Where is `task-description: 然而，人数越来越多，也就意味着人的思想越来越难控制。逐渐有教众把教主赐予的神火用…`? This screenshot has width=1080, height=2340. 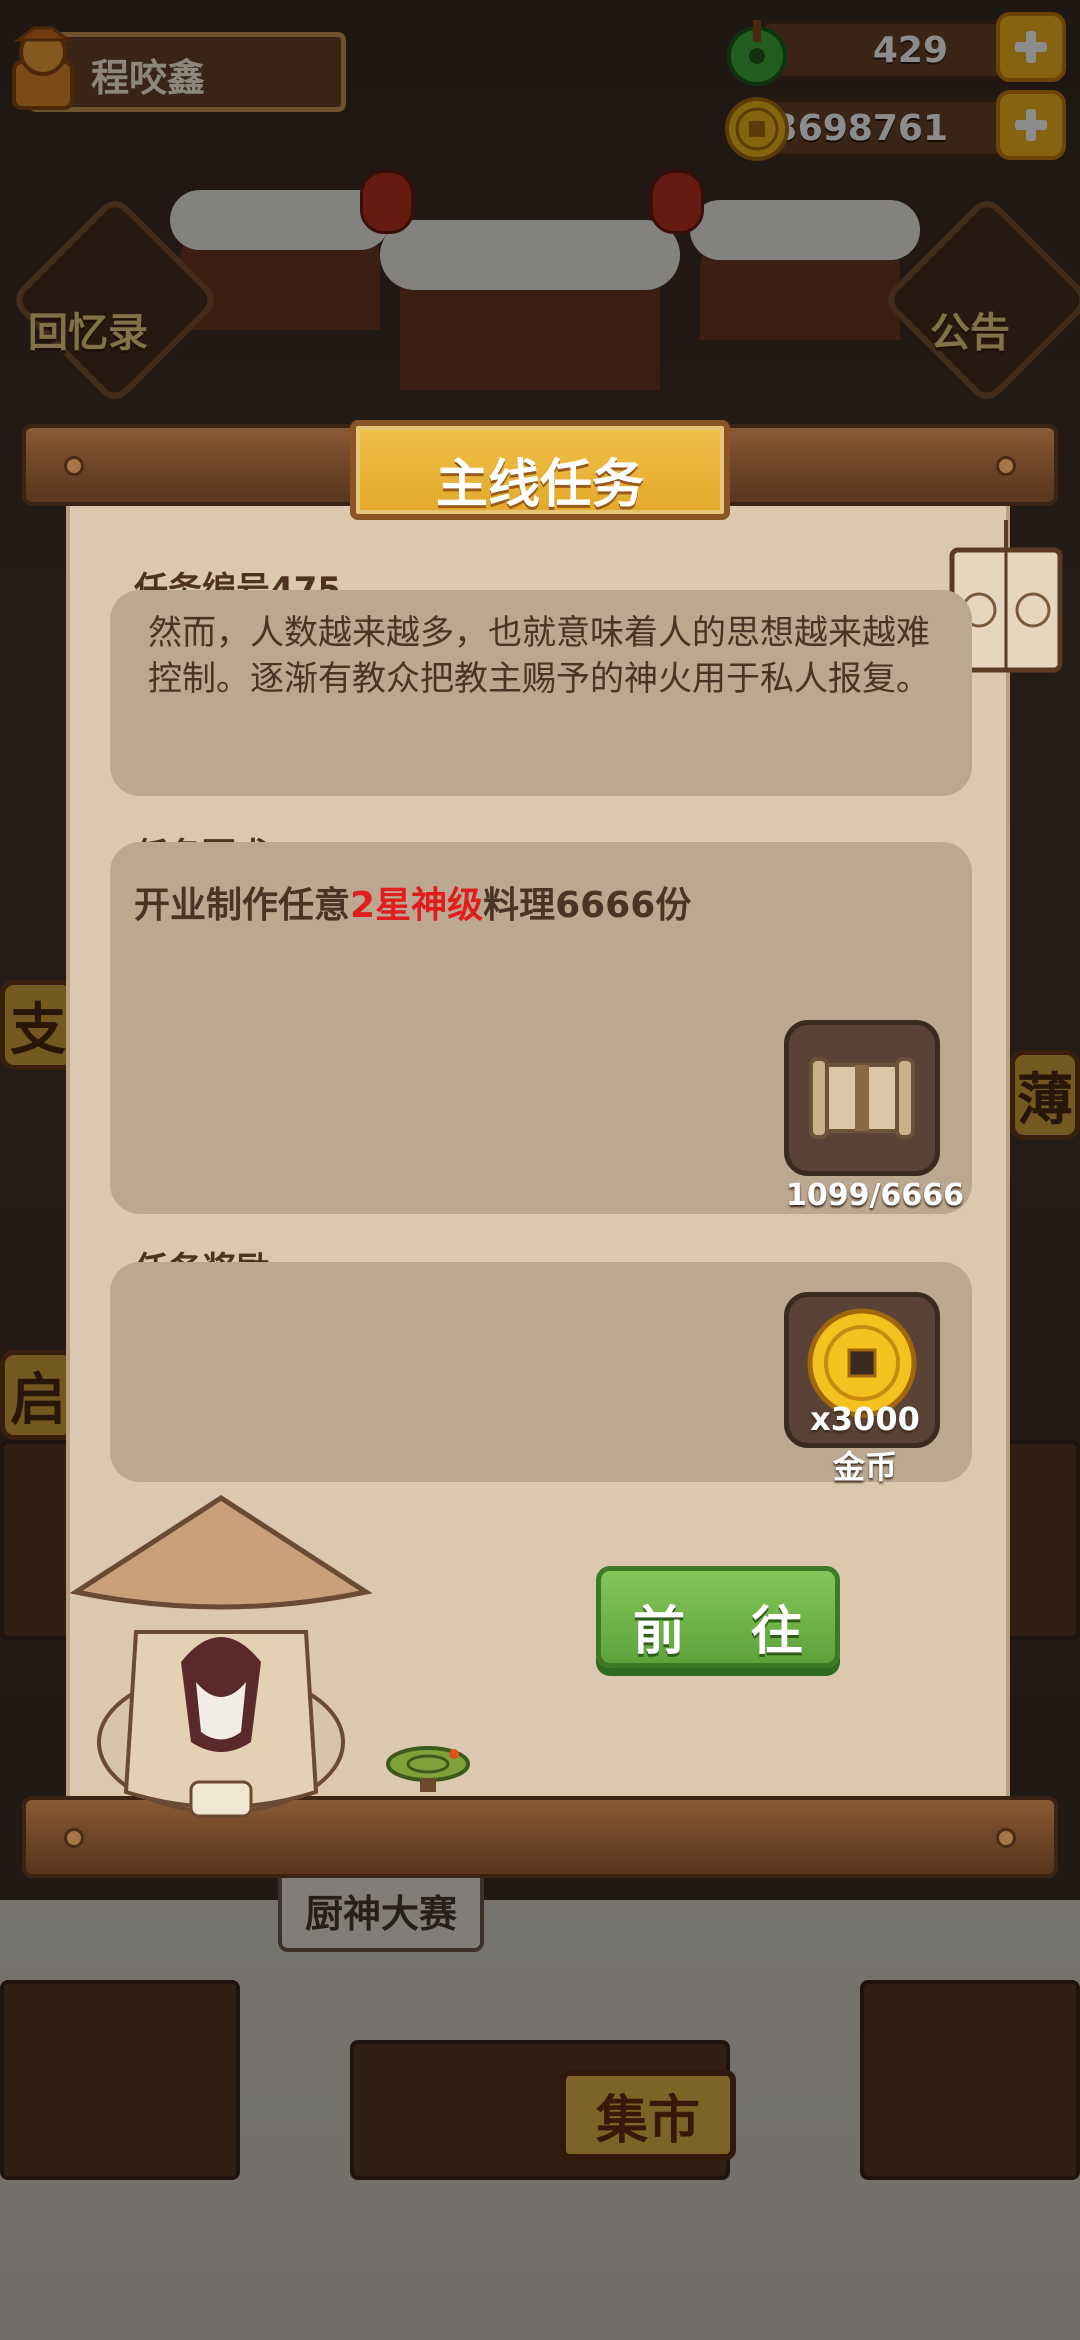
task-description: 然而，人数越来越多，也就意味着人的思想越来越难控制。逐渐有教众把教主赐予的神火用… is located at coordinates (539, 656).